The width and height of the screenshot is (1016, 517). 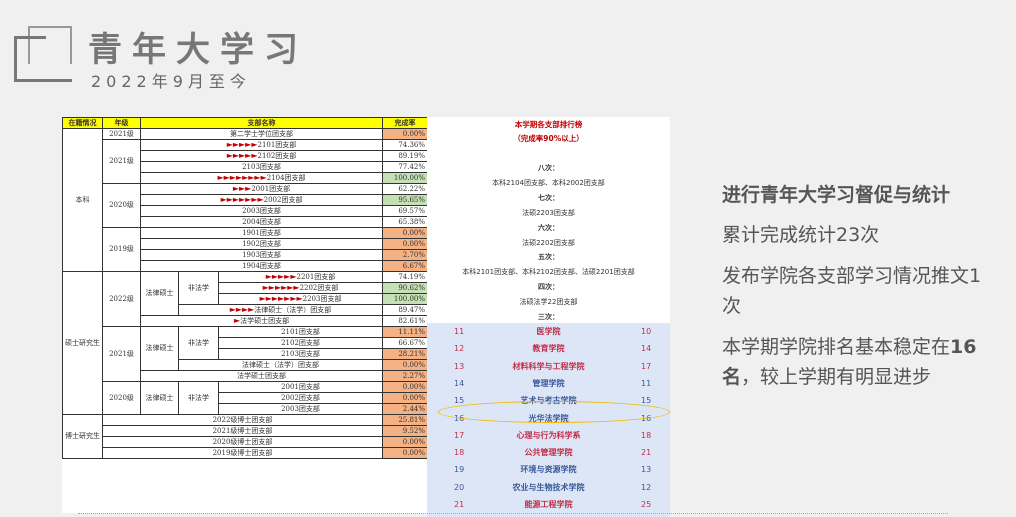 What do you see at coordinates (849, 361) in the screenshot?
I see `summary-rank: 本学期学院排名基本稳定在16名，较上学期有明显进步` at bounding box center [849, 361].